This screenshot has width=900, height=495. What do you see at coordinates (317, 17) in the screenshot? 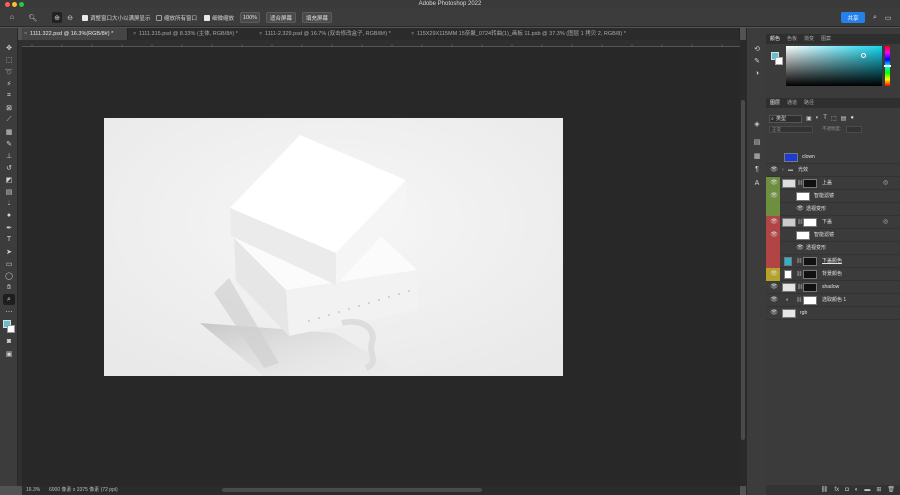
I see `fill-screen-button: 填充屏幕` at bounding box center [317, 17].